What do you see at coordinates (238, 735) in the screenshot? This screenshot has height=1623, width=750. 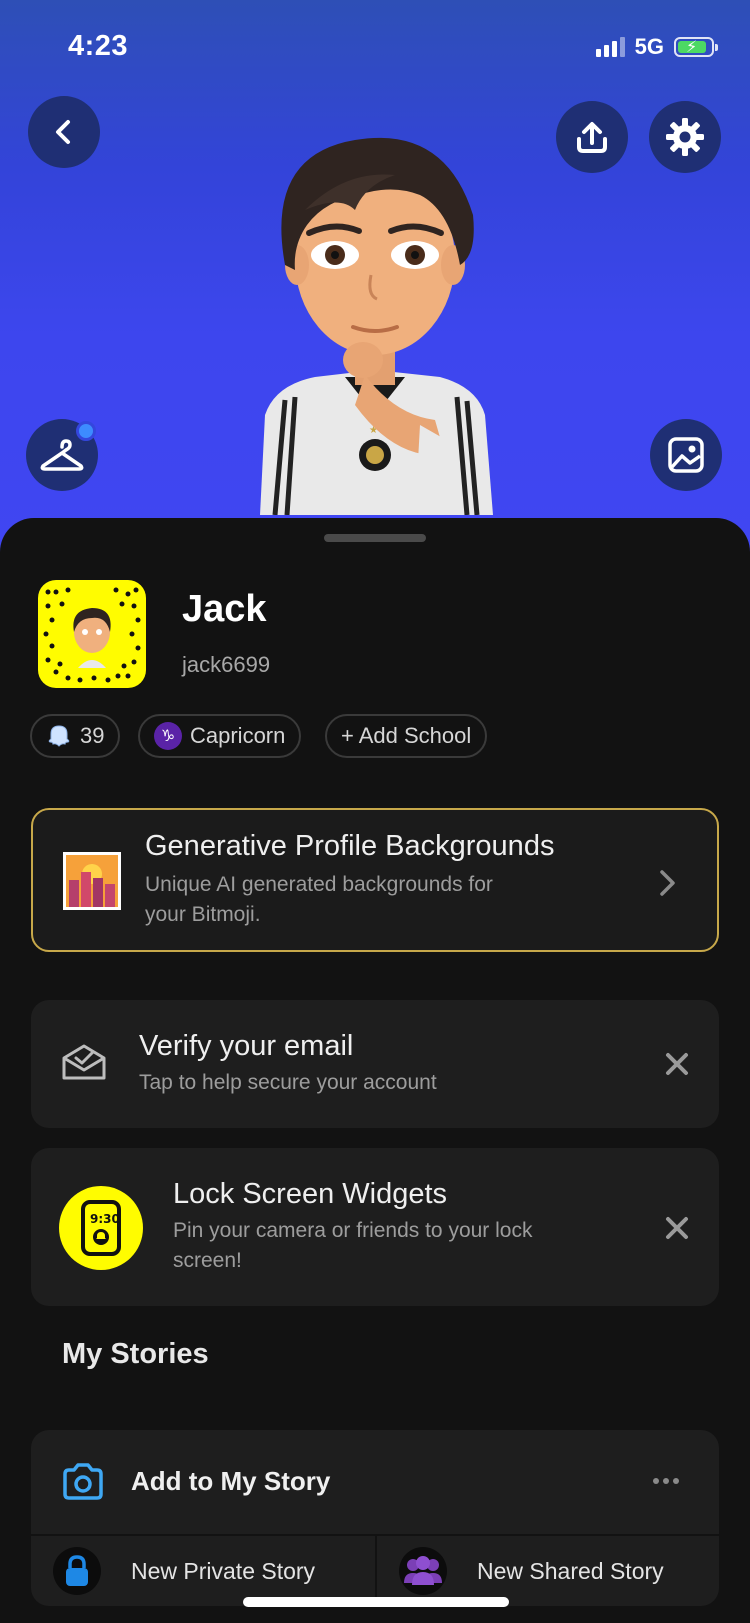 I see `zodiac-label: Capricorn` at bounding box center [238, 735].